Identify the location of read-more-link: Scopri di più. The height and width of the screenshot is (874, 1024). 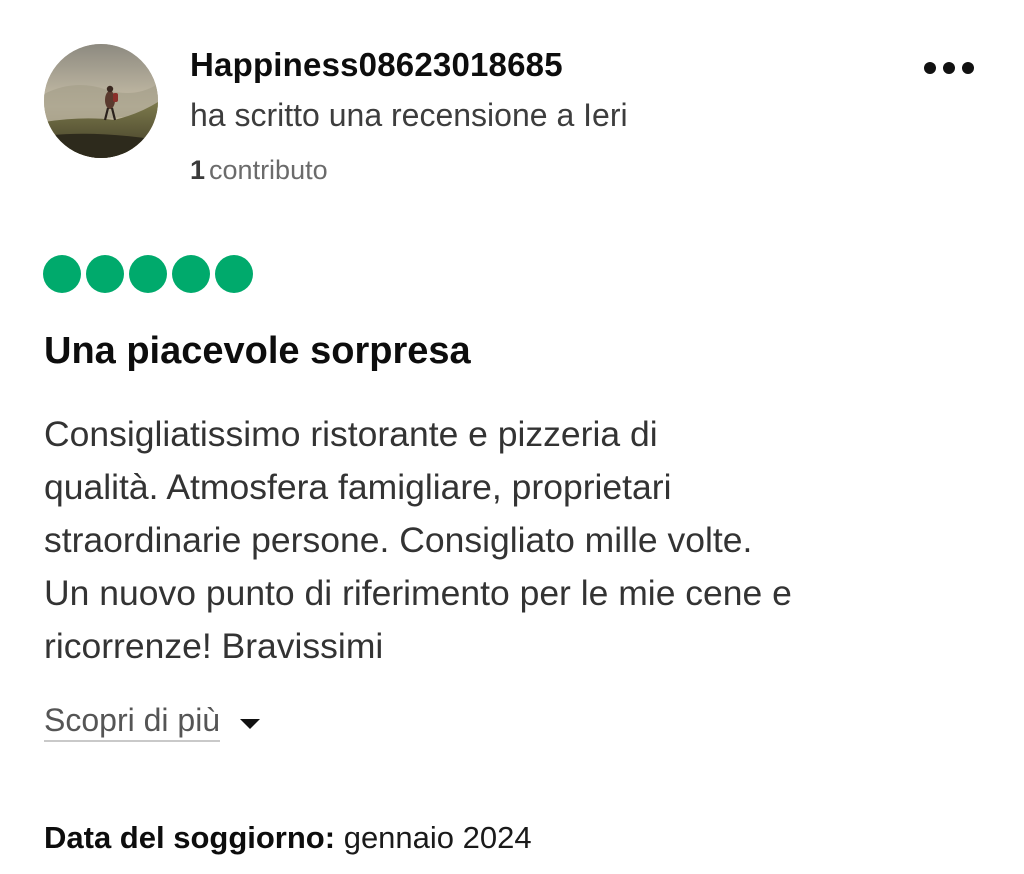
(152, 722).